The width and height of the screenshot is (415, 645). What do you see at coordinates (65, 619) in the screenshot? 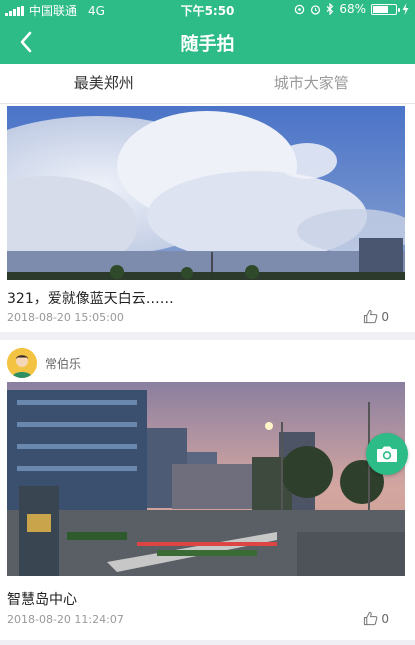
I see `post-time: 2018-08-20 11:24:07` at bounding box center [65, 619].